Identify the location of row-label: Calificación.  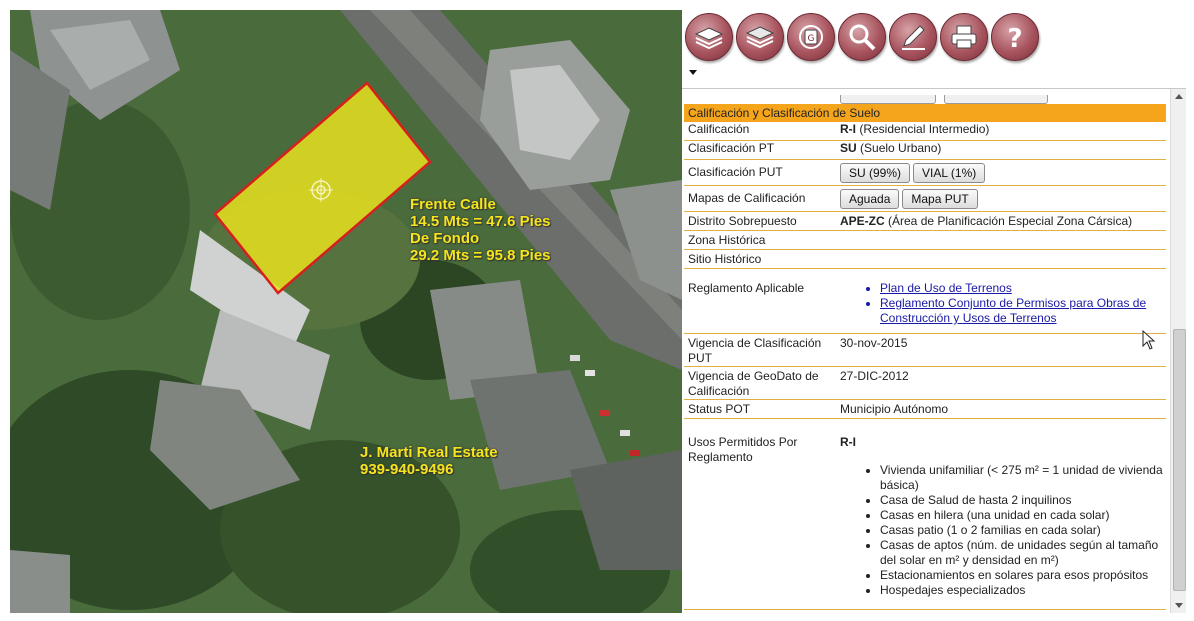
(719, 129).